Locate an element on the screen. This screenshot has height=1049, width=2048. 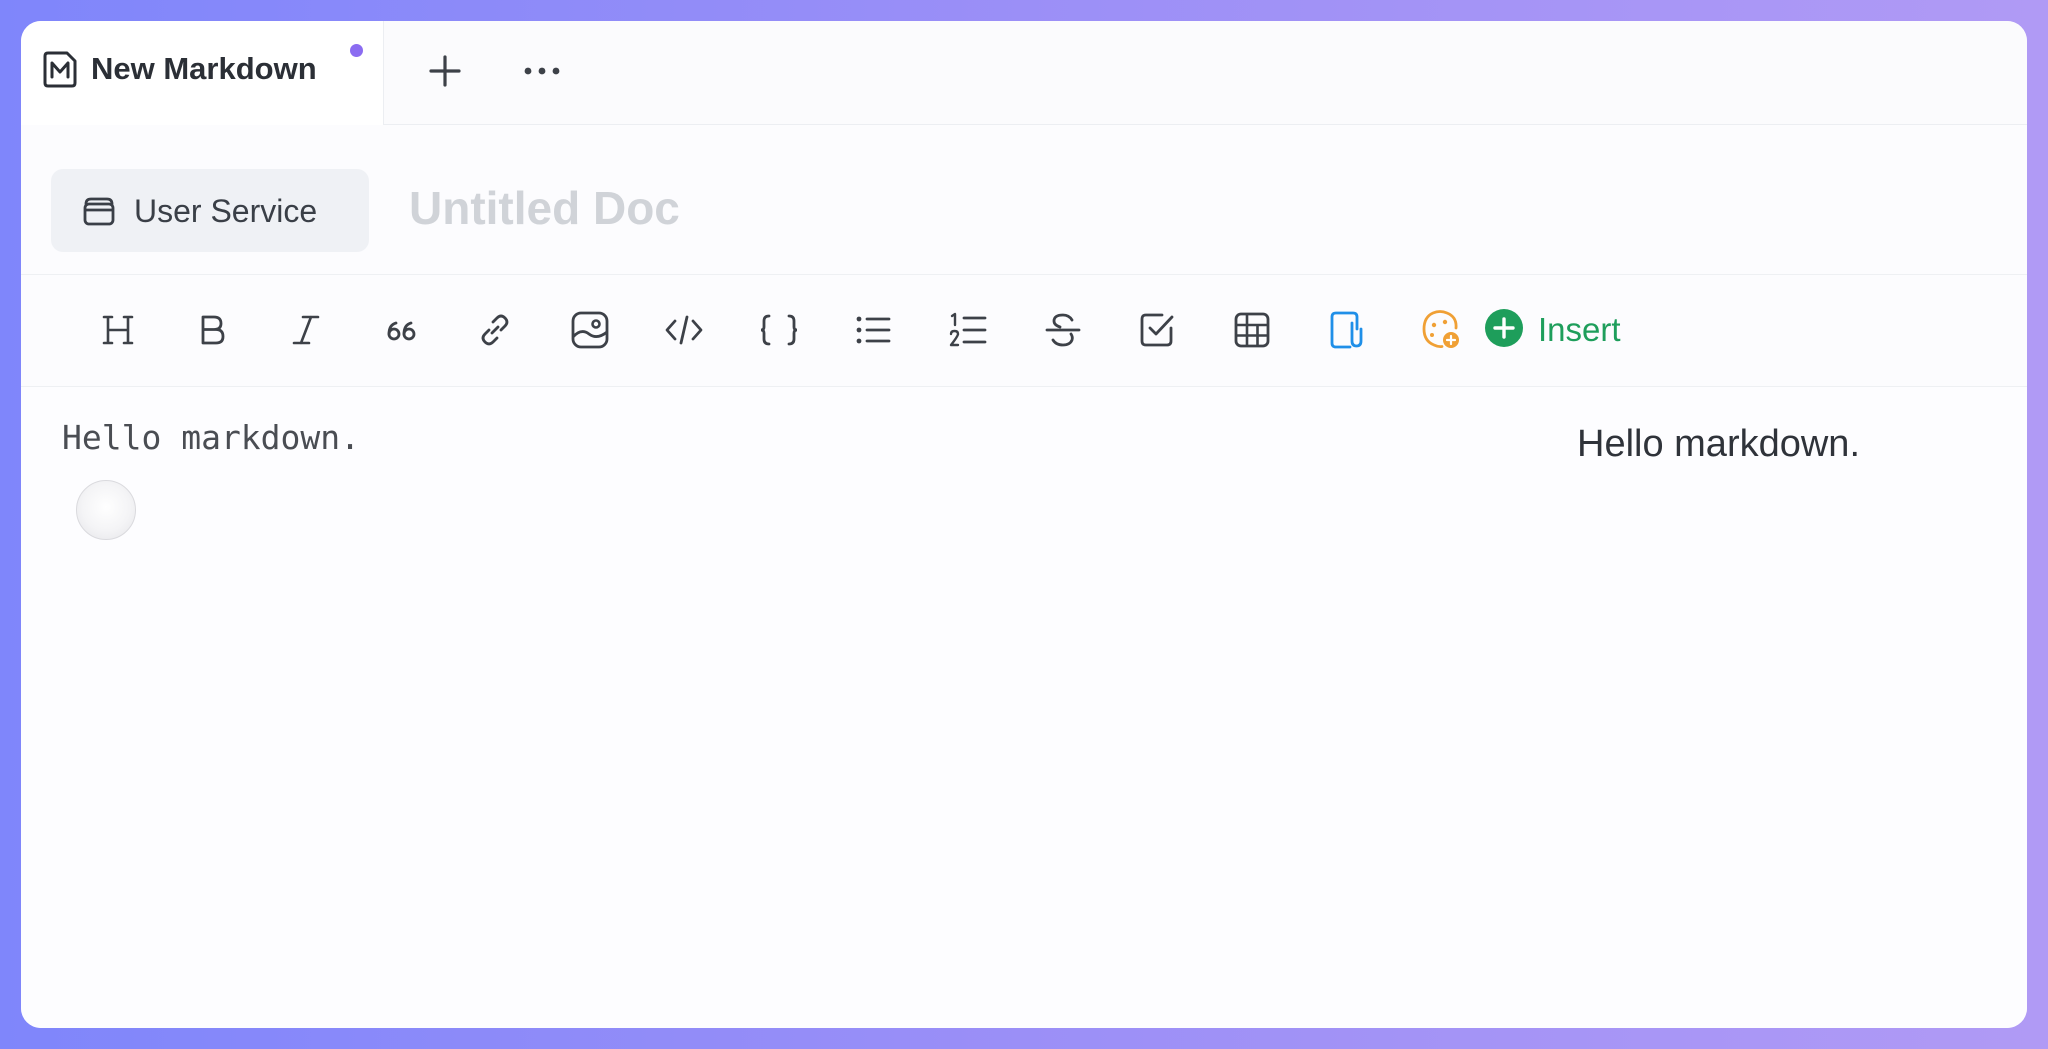
more-options-button is located at coordinates (542, 73).